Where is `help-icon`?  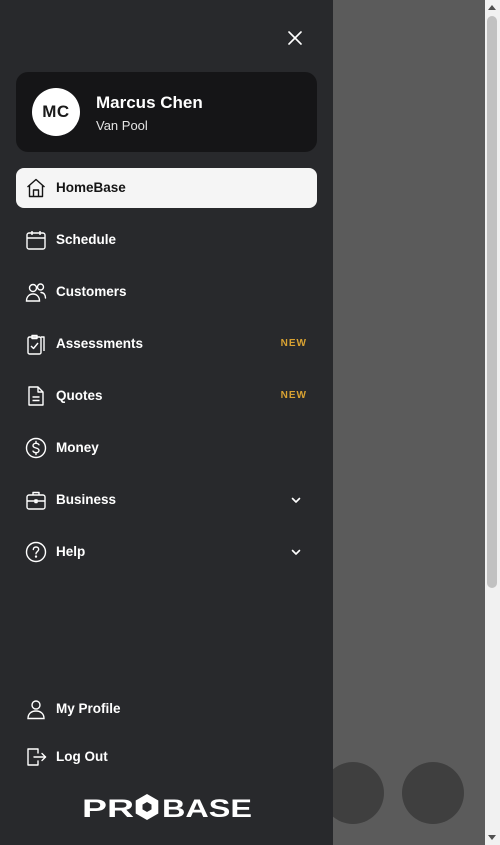
help-icon is located at coordinates (36, 552).